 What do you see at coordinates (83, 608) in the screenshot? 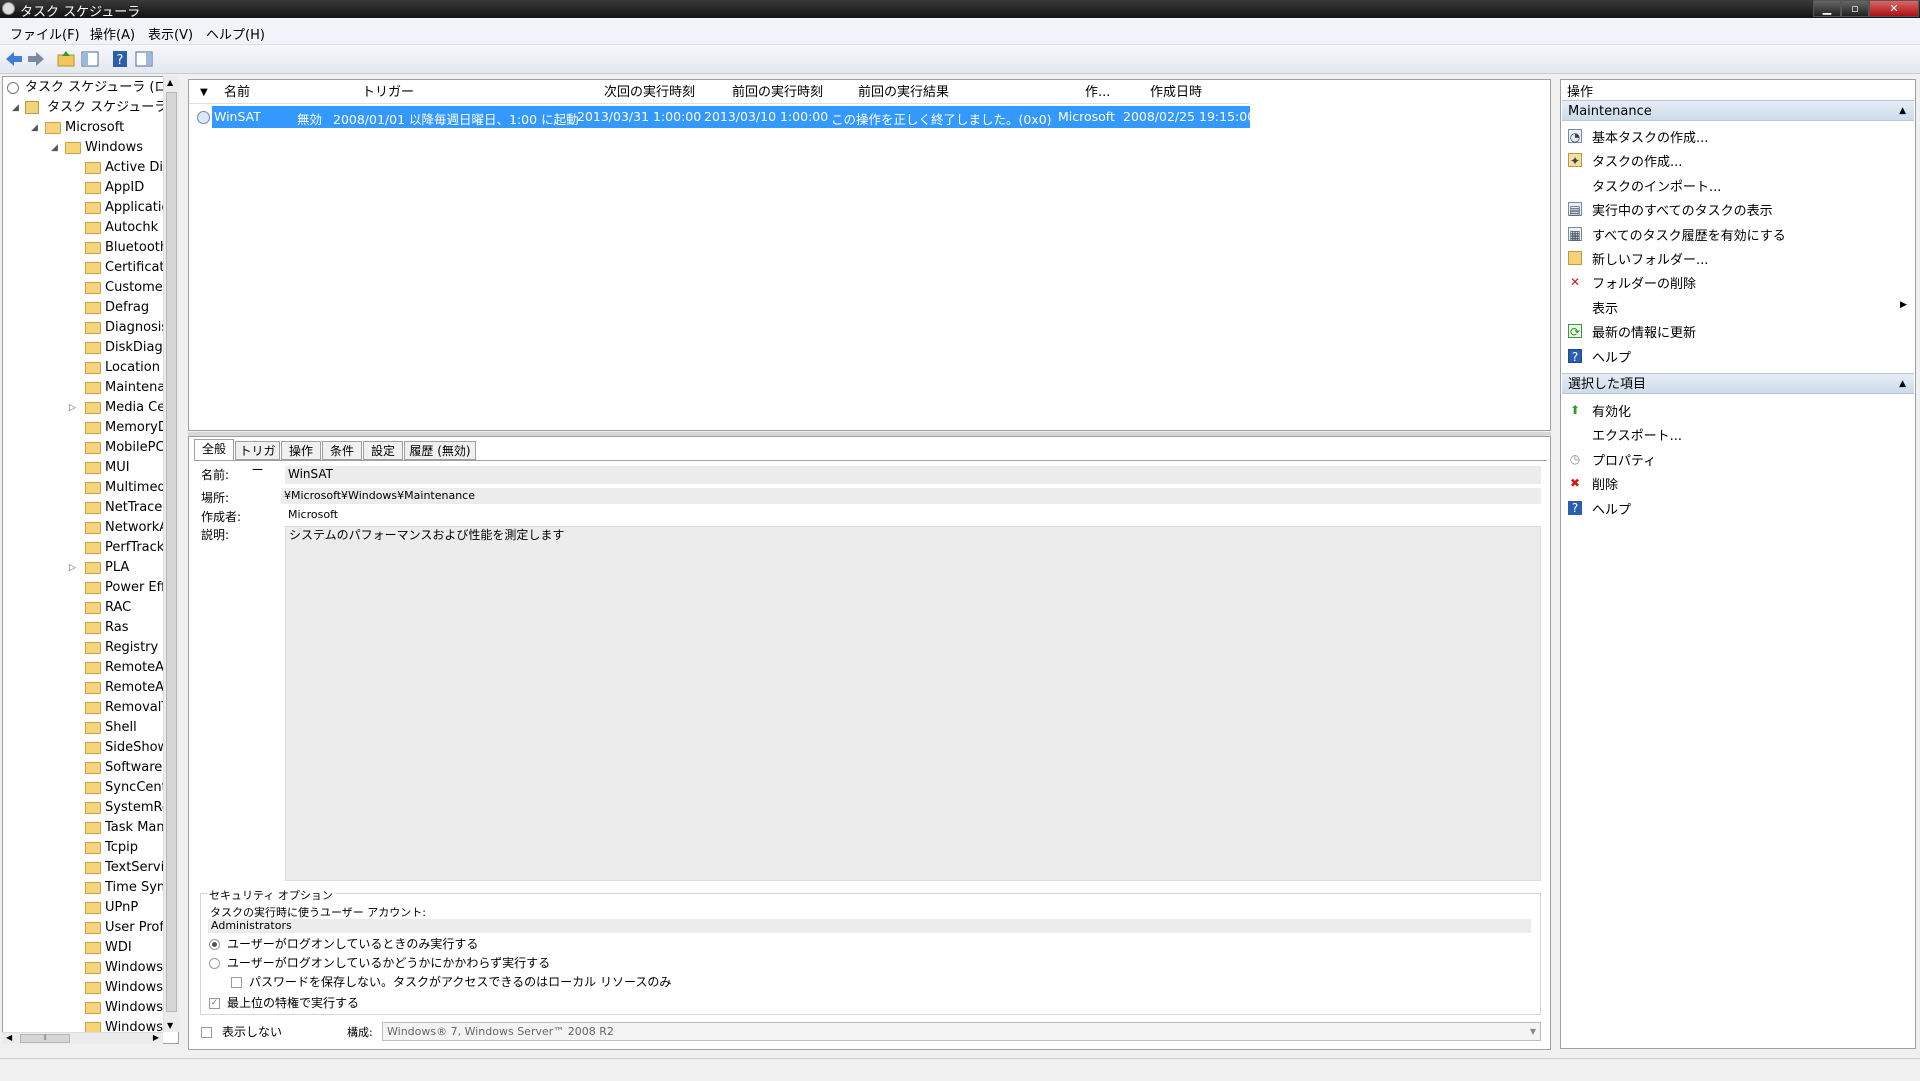
I see `tree-item-folder: RAC` at bounding box center [83, 608].